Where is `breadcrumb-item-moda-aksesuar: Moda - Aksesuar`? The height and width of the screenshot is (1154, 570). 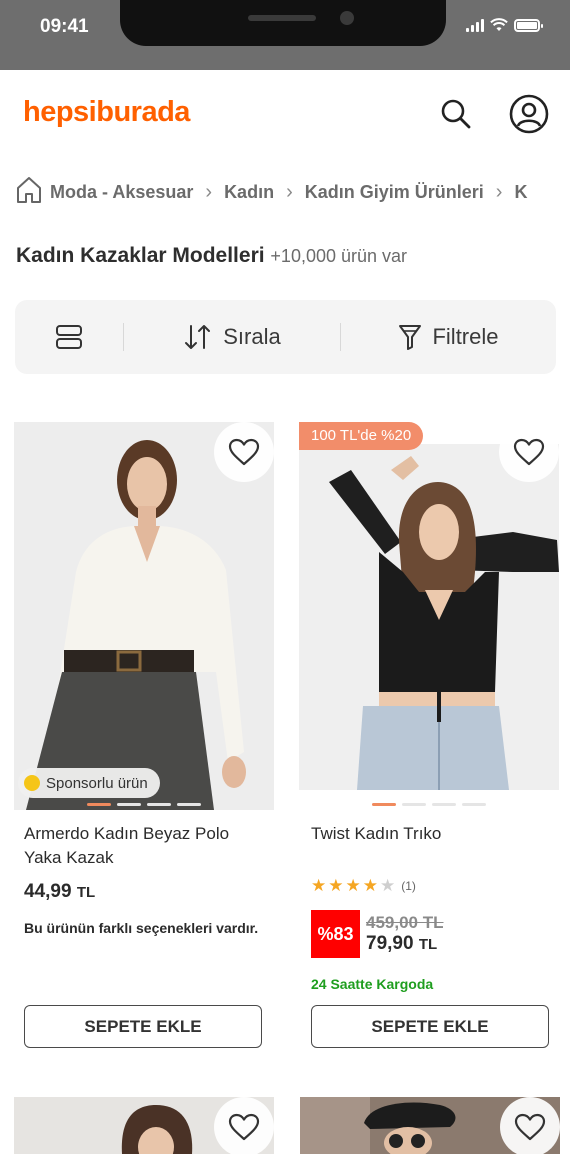
breadcrumb-item-moda-aksesuar: Moda - Aksesuar is located at coordinates (121, 192).